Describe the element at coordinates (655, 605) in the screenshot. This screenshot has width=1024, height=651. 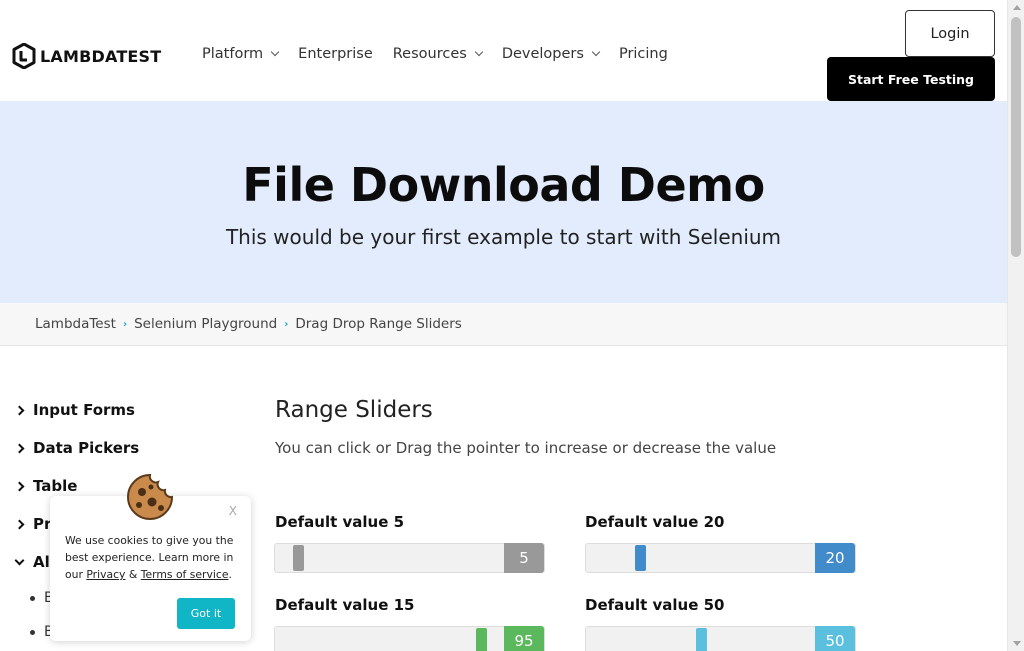
I see `slider-label: Default value 50` at that location.